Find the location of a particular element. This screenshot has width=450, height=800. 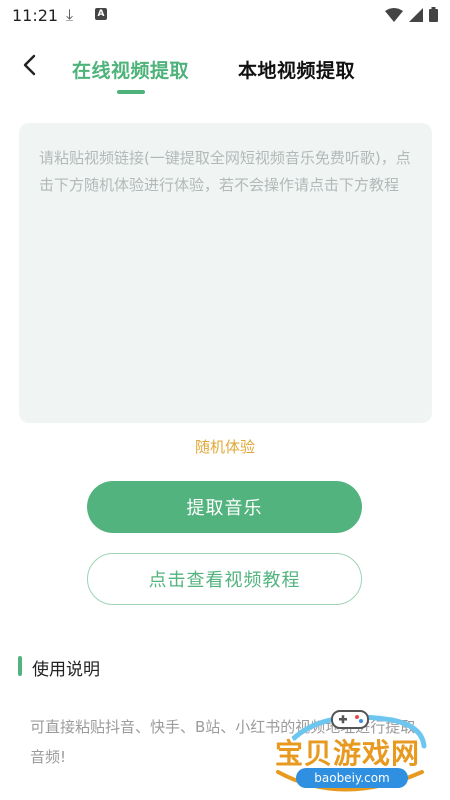

status-icons is located at coordinates (411, 14).